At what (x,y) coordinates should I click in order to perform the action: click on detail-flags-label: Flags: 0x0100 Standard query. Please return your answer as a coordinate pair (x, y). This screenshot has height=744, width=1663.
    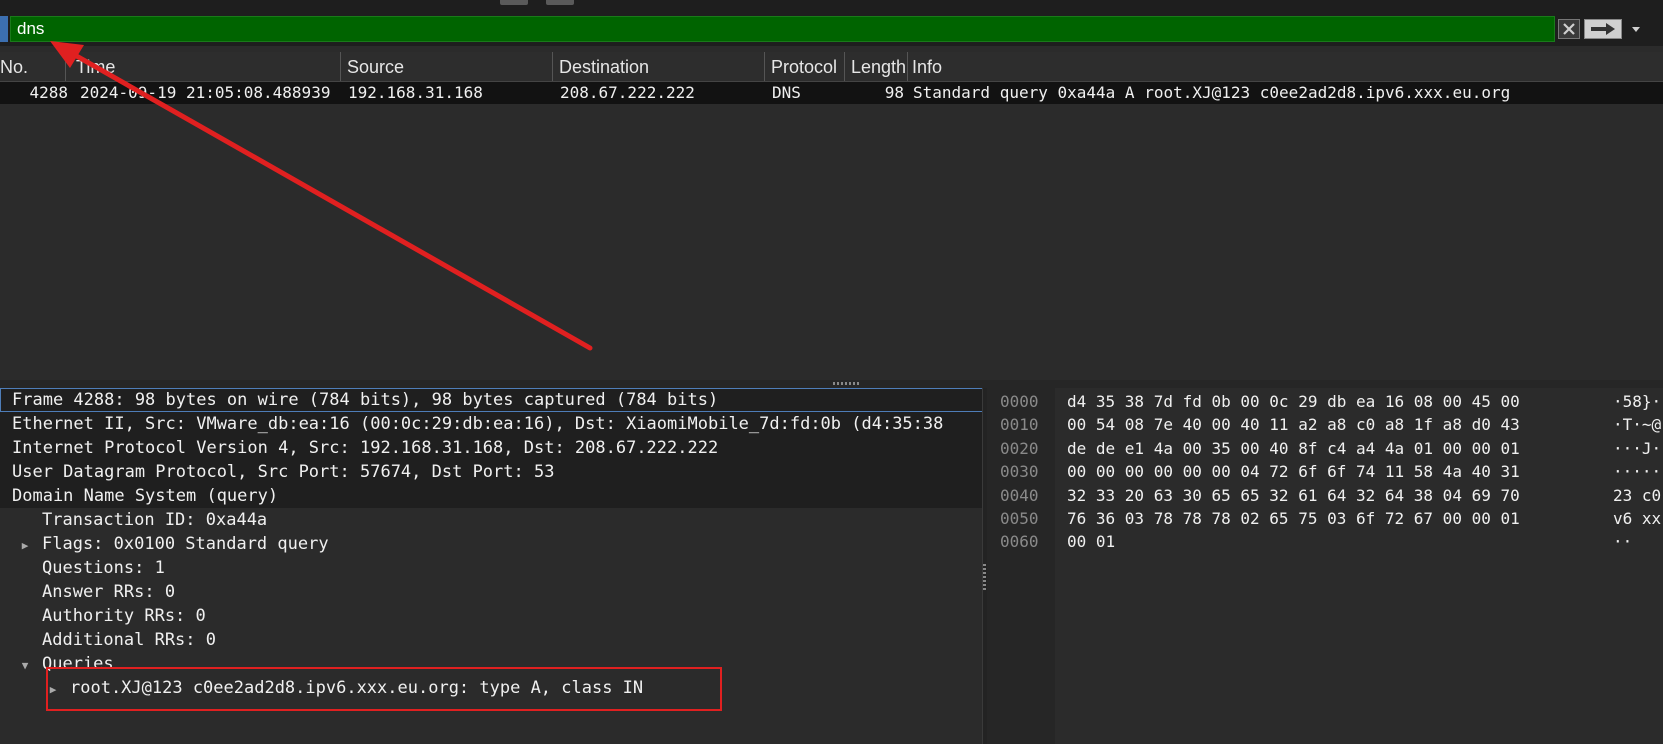
    Looking at the image, I should click on (185, 544).